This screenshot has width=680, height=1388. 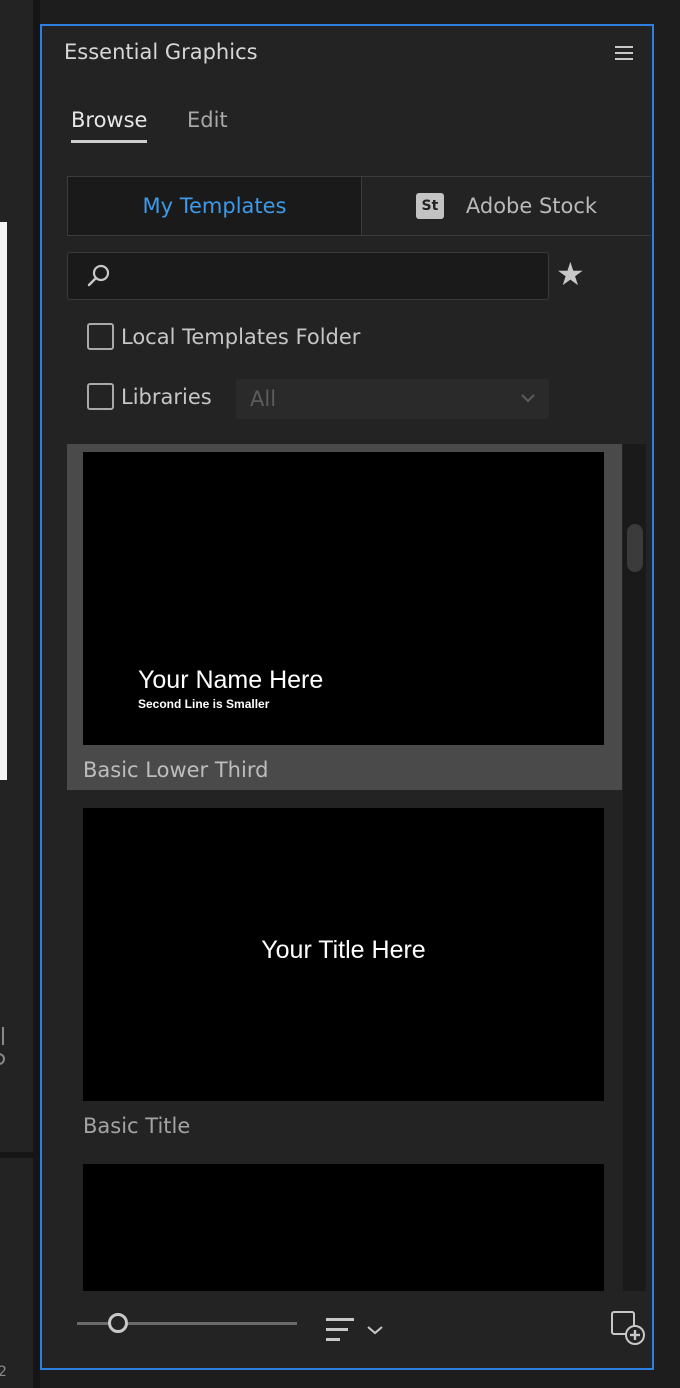 I want to click on tab-edit: Edit, so click(x=207, y=120).